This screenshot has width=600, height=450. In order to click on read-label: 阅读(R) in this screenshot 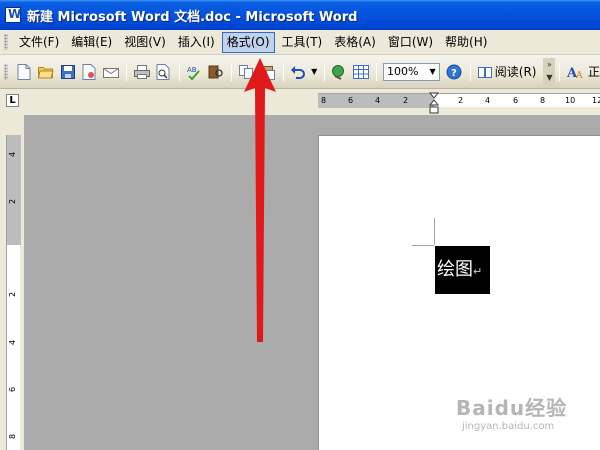, I will do `click(515, 72)`.